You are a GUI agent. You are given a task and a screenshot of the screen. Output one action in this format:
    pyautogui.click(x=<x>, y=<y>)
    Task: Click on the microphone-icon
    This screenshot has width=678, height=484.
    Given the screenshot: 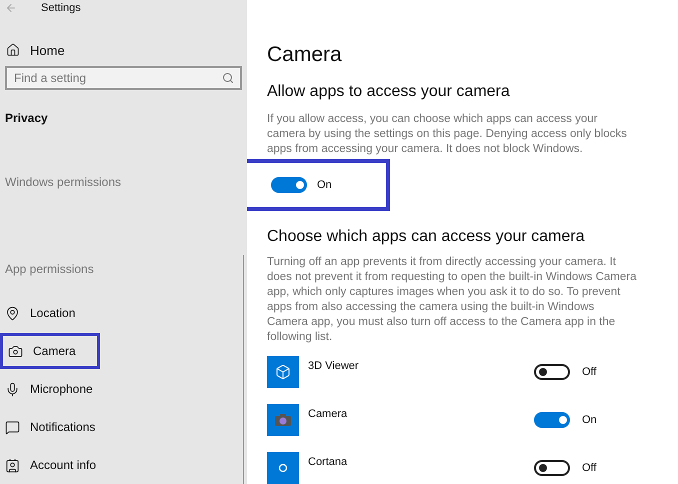 What is the action you would take?
    pyautogui.click(x=12, y=389)
    